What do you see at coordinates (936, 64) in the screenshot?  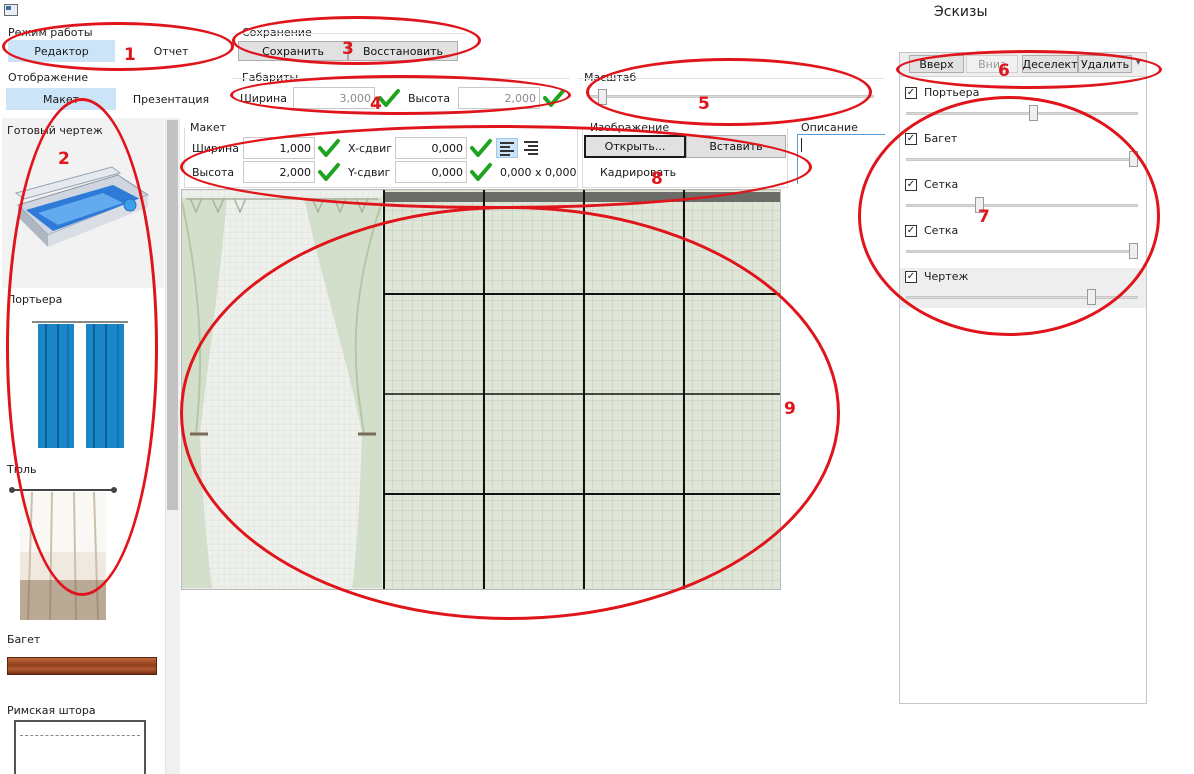 I see `layer-up-button: Вверх` at bounding box center [936, 64].